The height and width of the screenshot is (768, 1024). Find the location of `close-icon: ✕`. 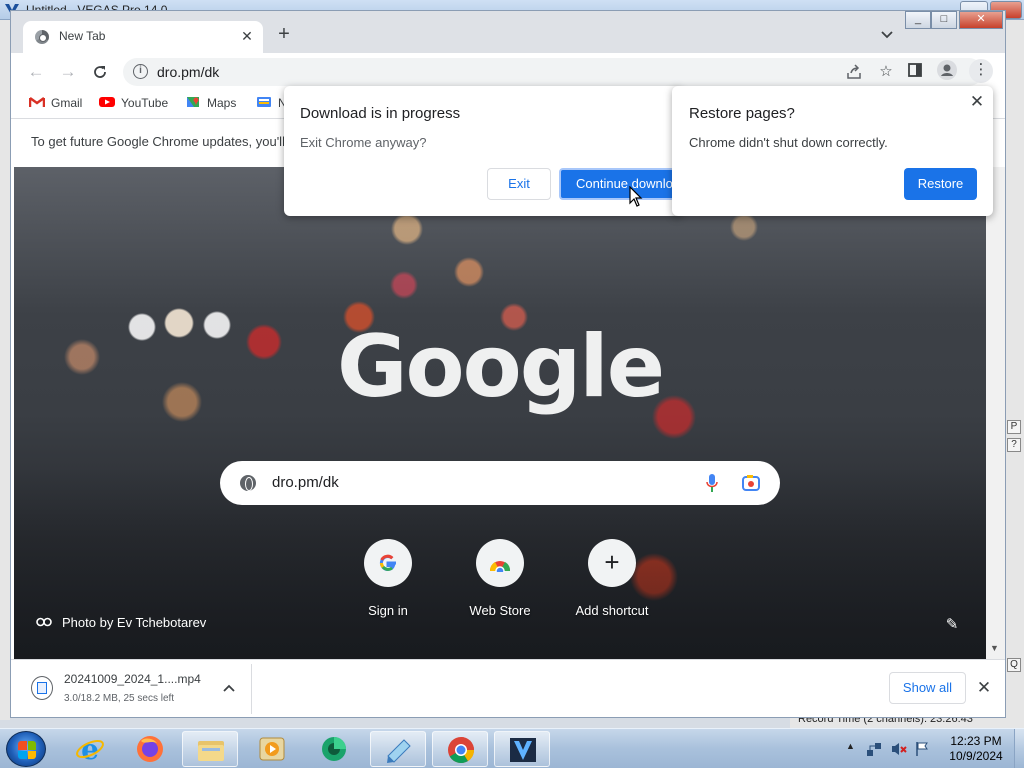

close-icon: ✕ is located at coordinates (977, 102).